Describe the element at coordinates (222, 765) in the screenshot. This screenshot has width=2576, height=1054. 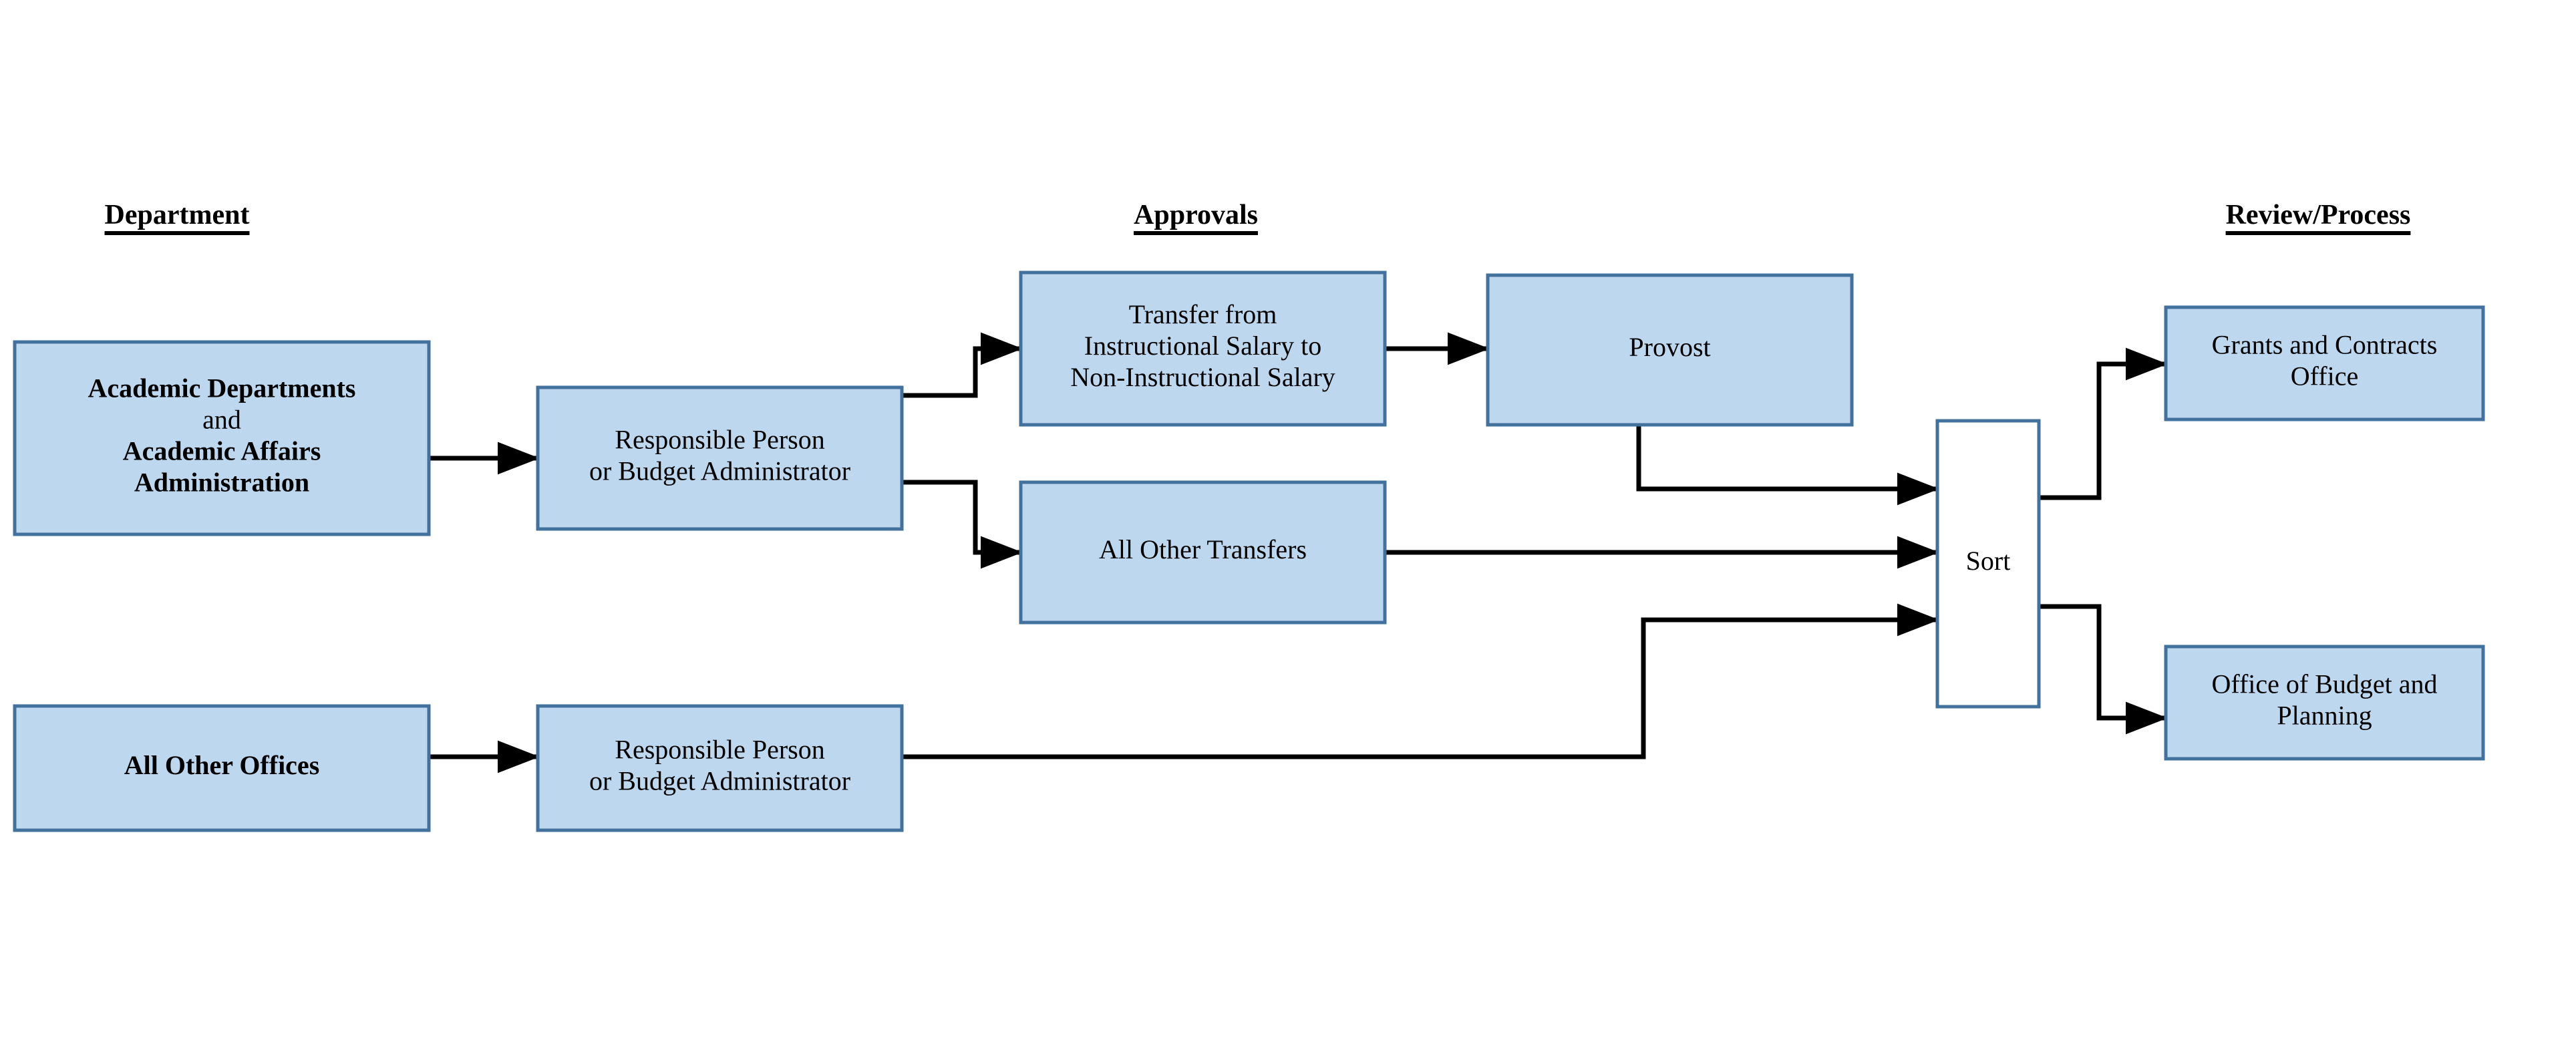
I see `all-other-offices-node-label-line-1: All Other Offices` at that location.